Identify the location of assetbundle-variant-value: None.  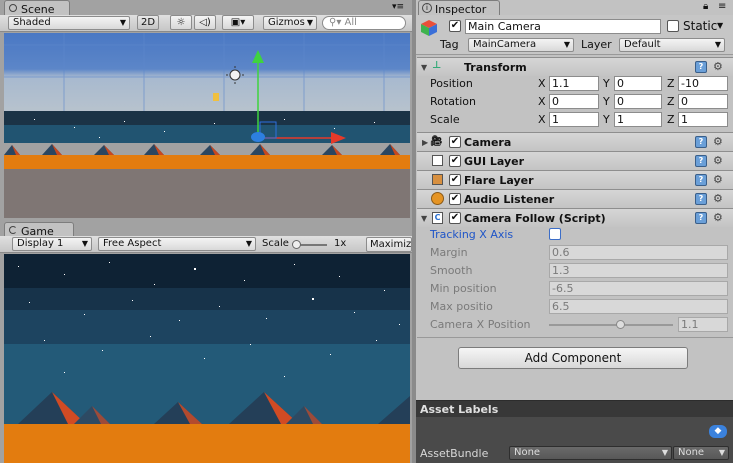
(691, 452).